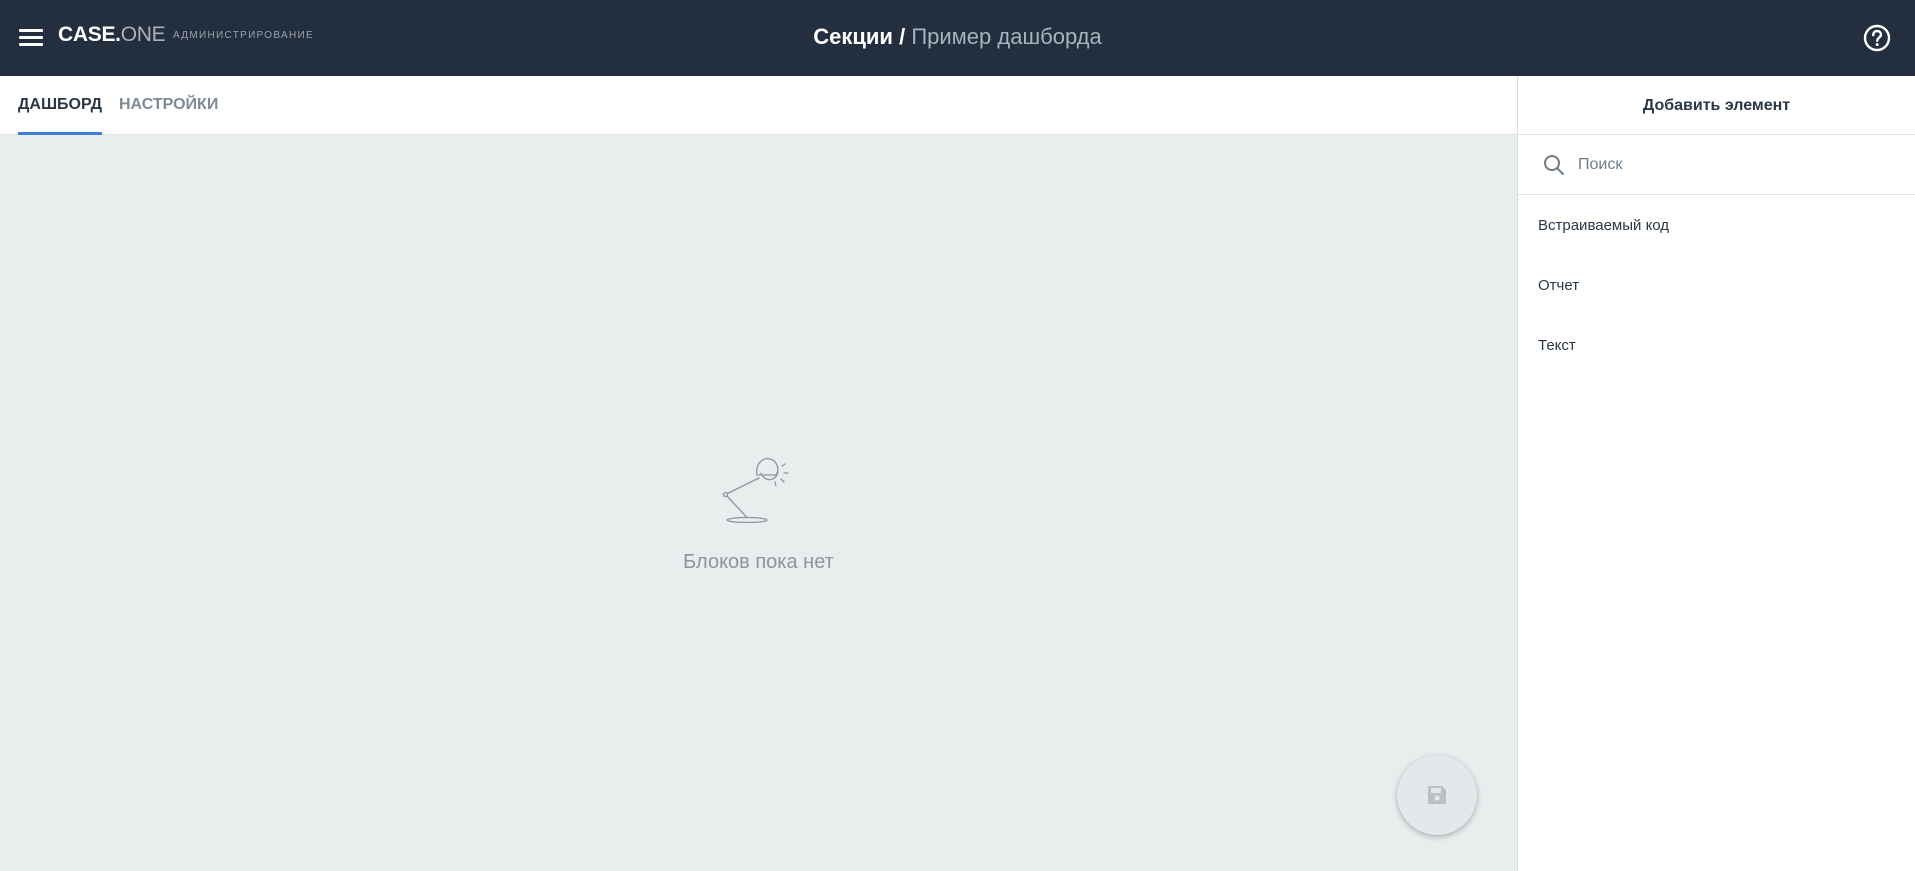 The width and height of the screenshot is (1915, 871). I want to click on list-item-text: Текст, so click(1716, 346).